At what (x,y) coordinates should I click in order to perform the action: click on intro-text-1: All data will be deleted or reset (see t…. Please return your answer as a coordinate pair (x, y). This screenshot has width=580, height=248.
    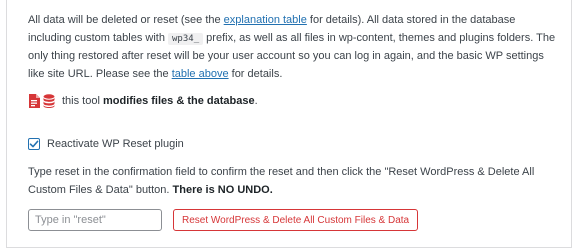
    Looking at the image, I should click on (126, 20).